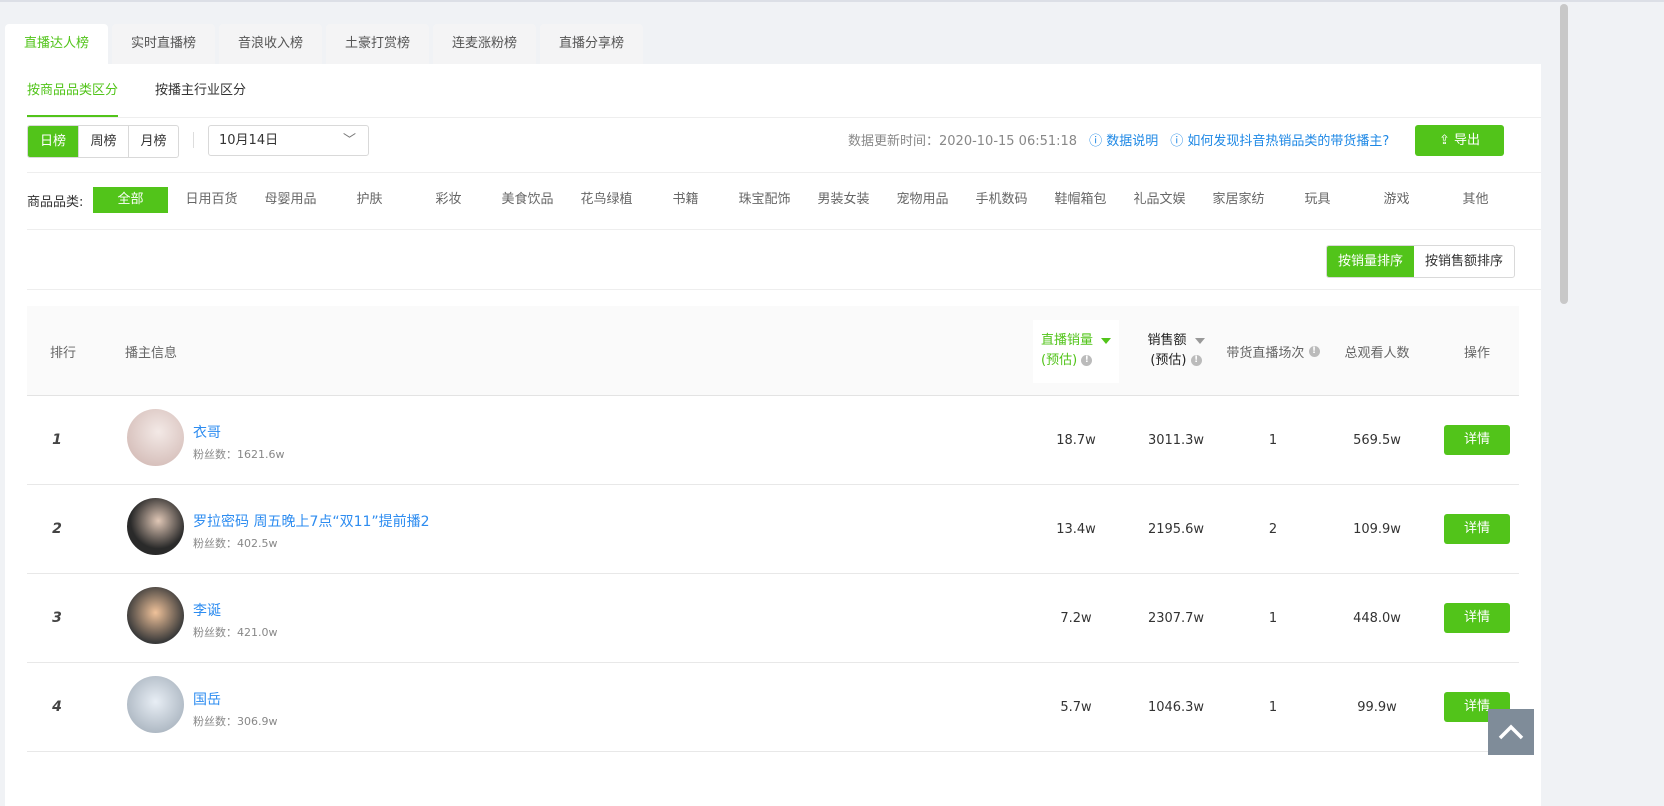  Describe the element at coordinates (1176, 707) in the screenshot. I see `amount-value: 1046.3w` at that location.